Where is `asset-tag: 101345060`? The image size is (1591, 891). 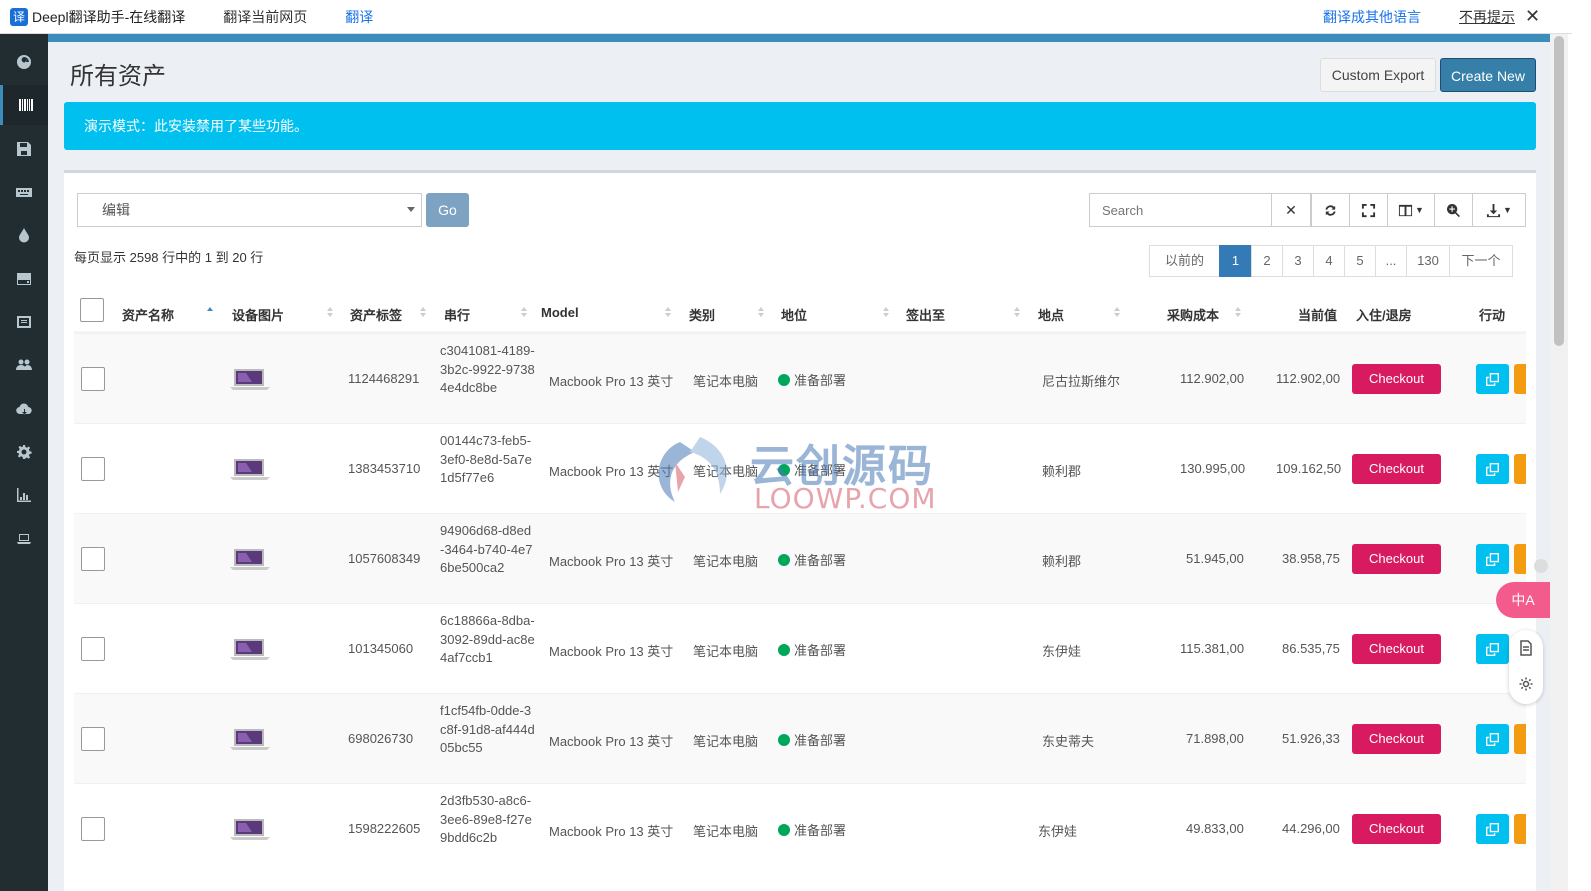 asset-tag: 101345060 is located at coordinates (380, 648).